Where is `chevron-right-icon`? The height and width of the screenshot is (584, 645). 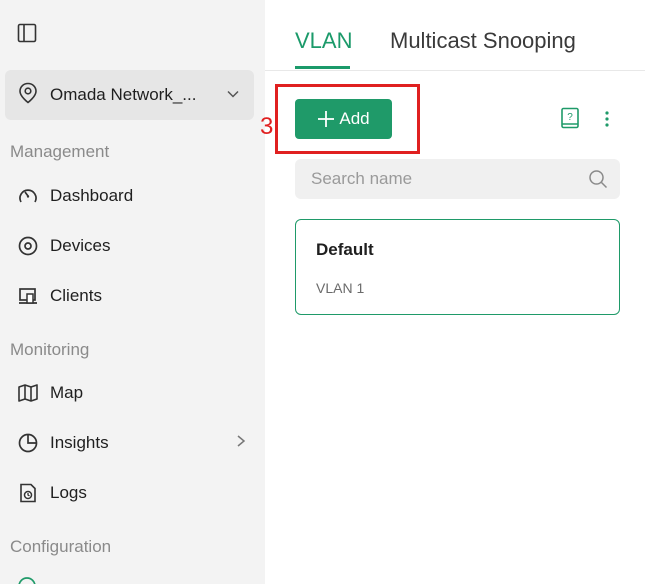
chevron-right-icon is located at coordinates (241, 443).